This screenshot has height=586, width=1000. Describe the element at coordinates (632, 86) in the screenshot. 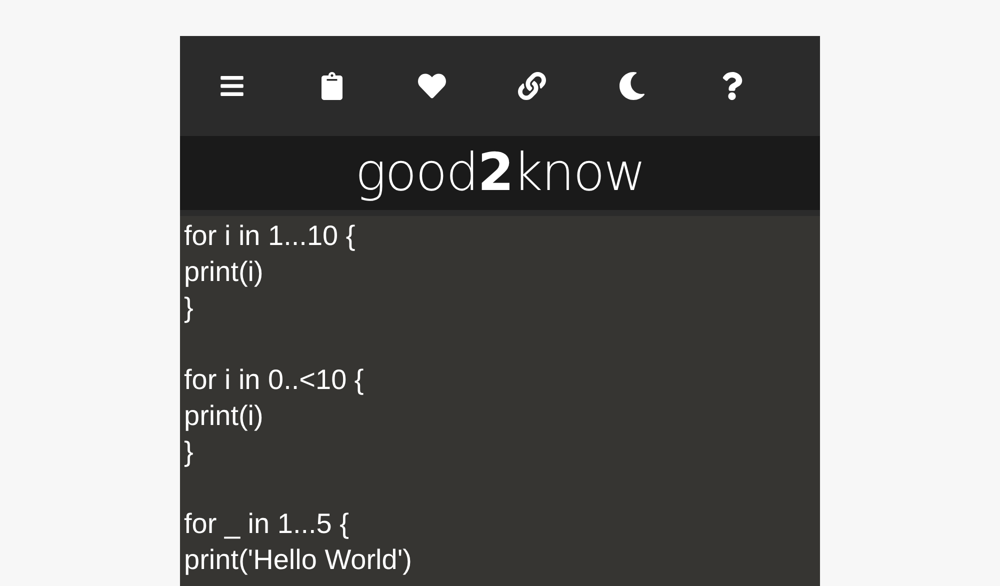

I see `moon-icon` at that location.